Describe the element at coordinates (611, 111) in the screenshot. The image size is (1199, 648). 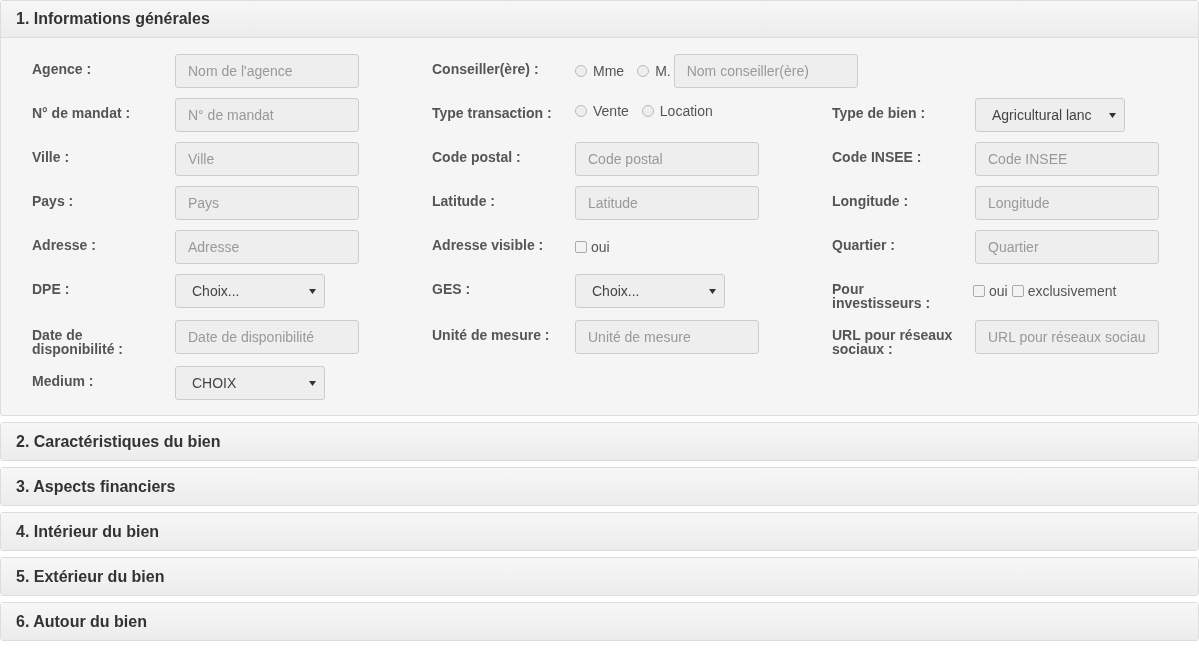
I see `radio-label: Vente` at that location.